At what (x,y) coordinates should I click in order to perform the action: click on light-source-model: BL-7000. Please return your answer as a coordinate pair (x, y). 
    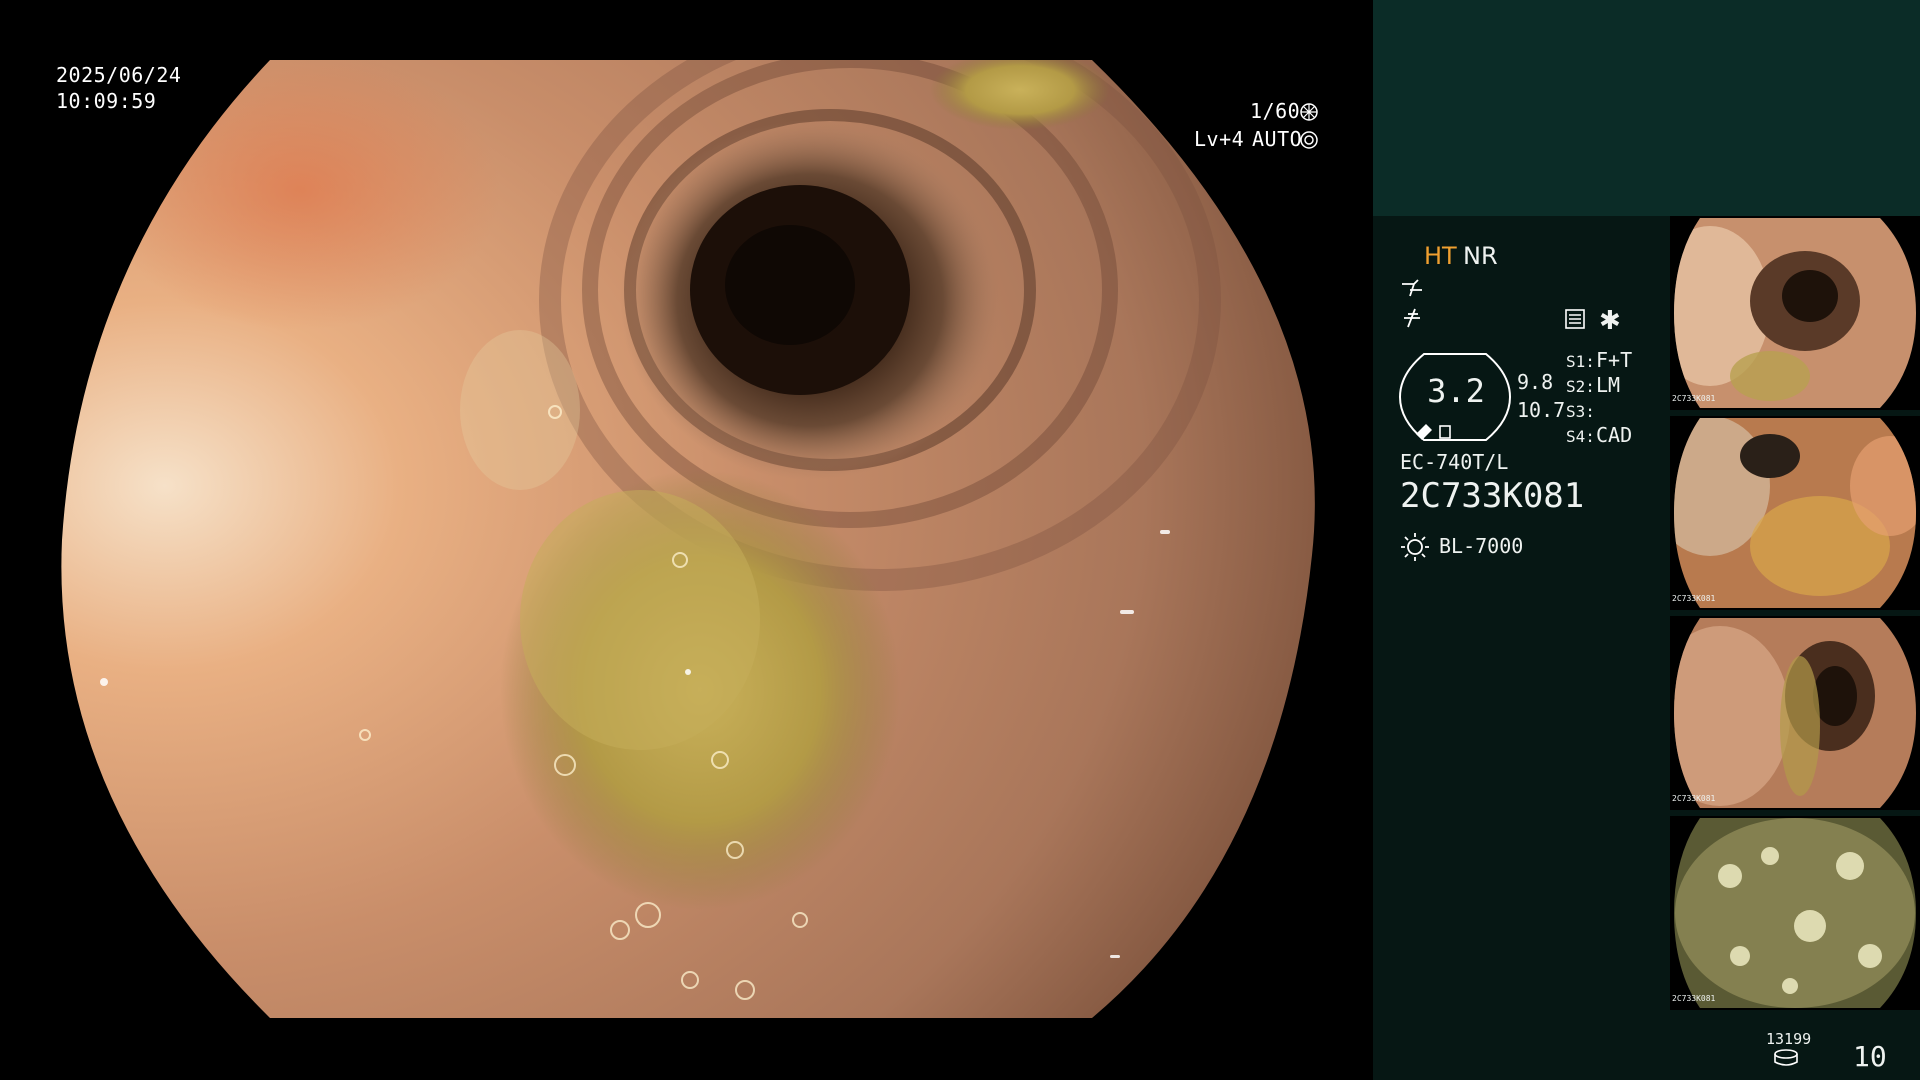
    Looking at the image, I should click on (1481, 546).